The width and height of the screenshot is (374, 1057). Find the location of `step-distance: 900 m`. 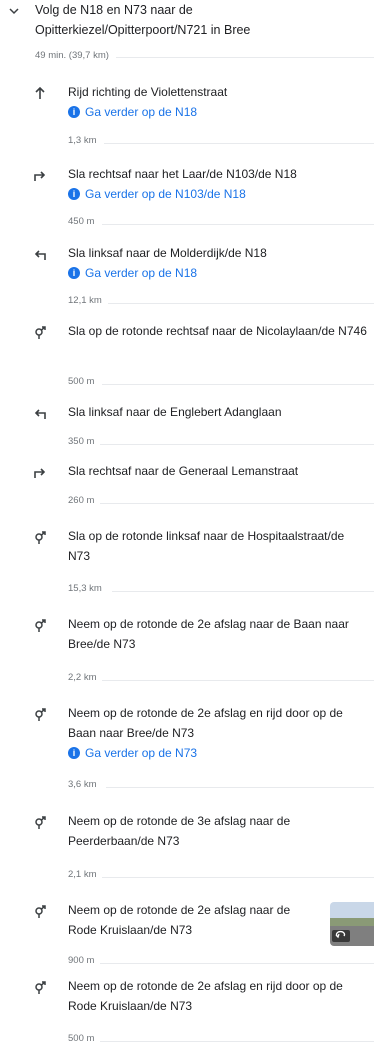

step-distance: 900 m is located at coordinates (81, 960).